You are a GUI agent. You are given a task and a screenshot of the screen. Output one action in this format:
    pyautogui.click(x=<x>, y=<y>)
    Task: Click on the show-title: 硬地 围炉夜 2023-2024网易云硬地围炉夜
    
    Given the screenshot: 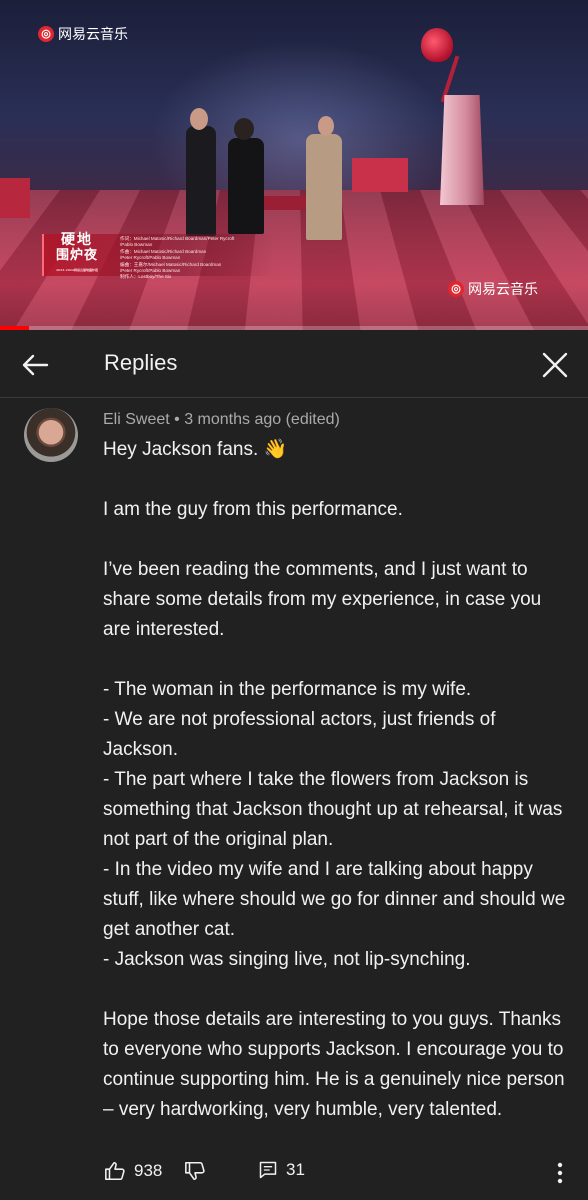 What is the action you would take?
    pyautogui.click(x=77, y=253)
    